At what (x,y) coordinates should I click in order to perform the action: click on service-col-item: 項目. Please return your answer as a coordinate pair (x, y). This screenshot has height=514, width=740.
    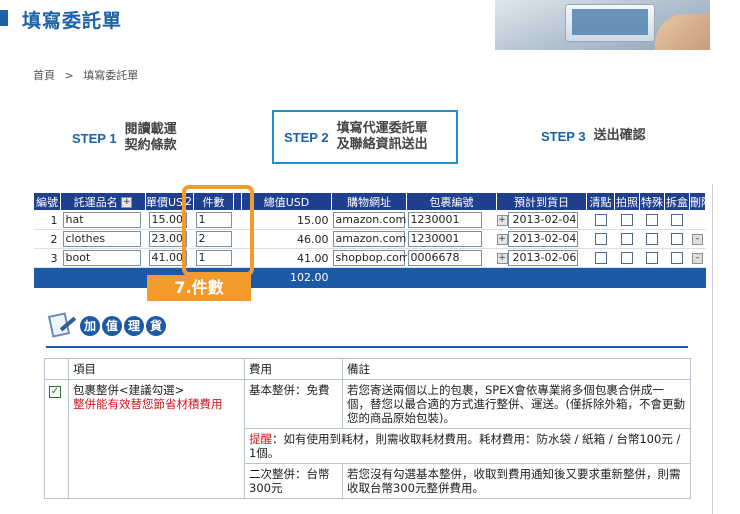
    Looking at the image, I should click on (156, 369).